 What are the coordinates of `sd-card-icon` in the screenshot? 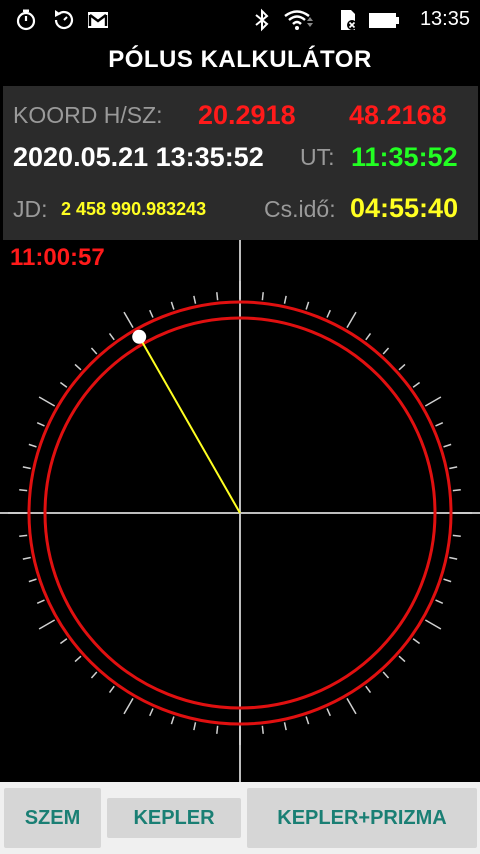 It's located at (348, 20).